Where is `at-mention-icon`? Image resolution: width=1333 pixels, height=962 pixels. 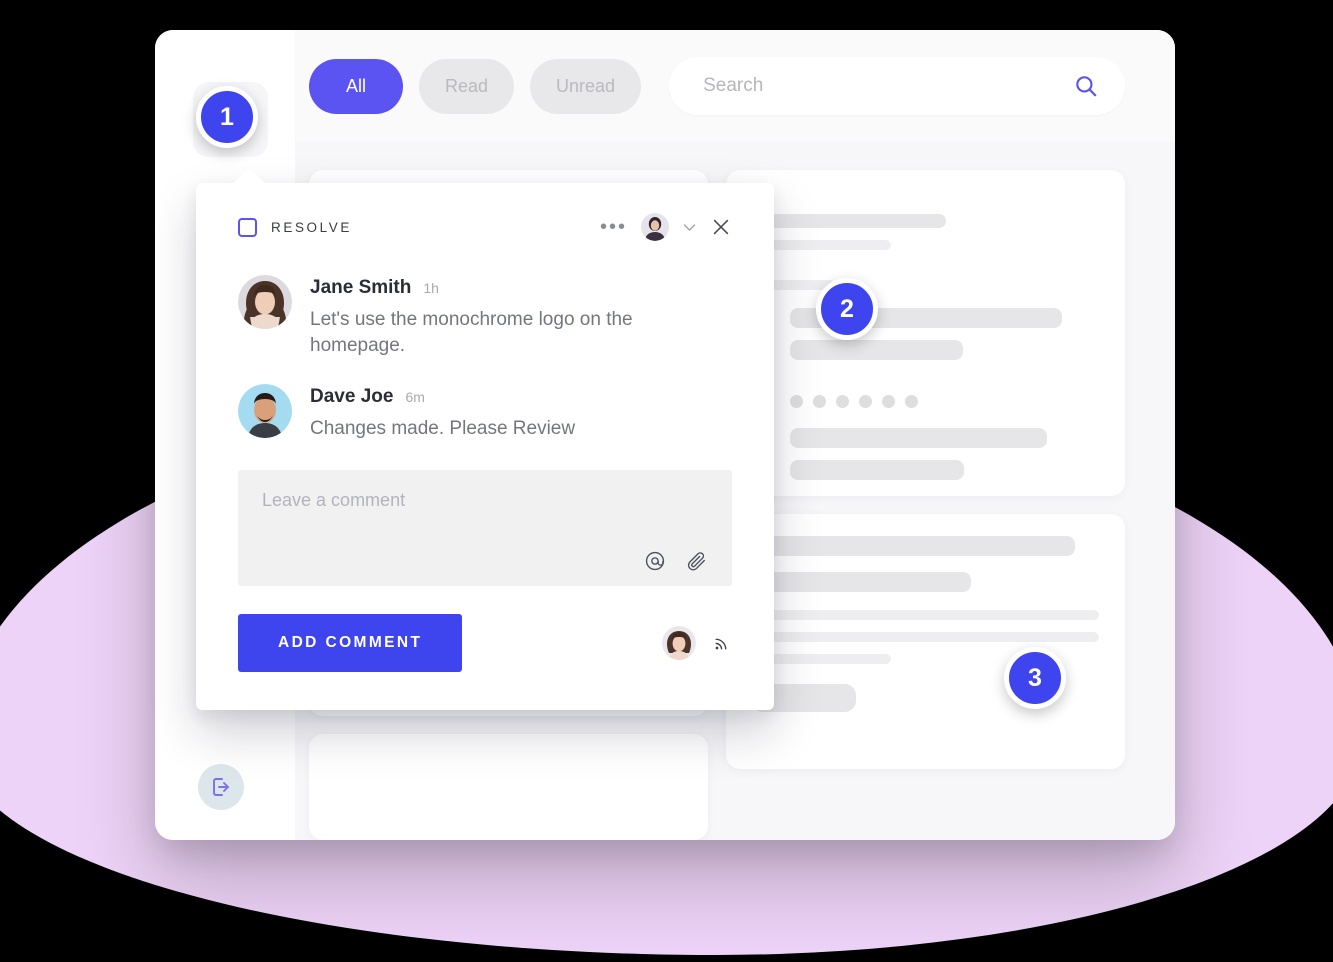
at-mention-icon is located at coordinates (655, 561).